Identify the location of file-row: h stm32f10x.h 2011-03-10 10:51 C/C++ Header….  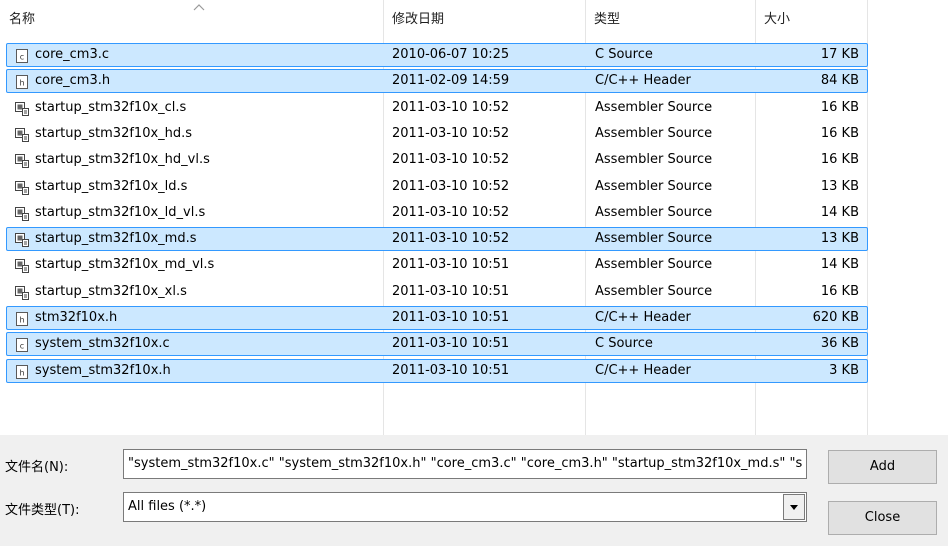
(437, 318).